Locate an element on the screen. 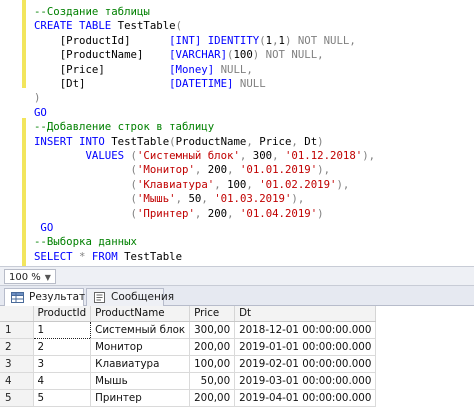  code-line: [Dt] [DATETIME] NULL is located at coordinates (150, 83).